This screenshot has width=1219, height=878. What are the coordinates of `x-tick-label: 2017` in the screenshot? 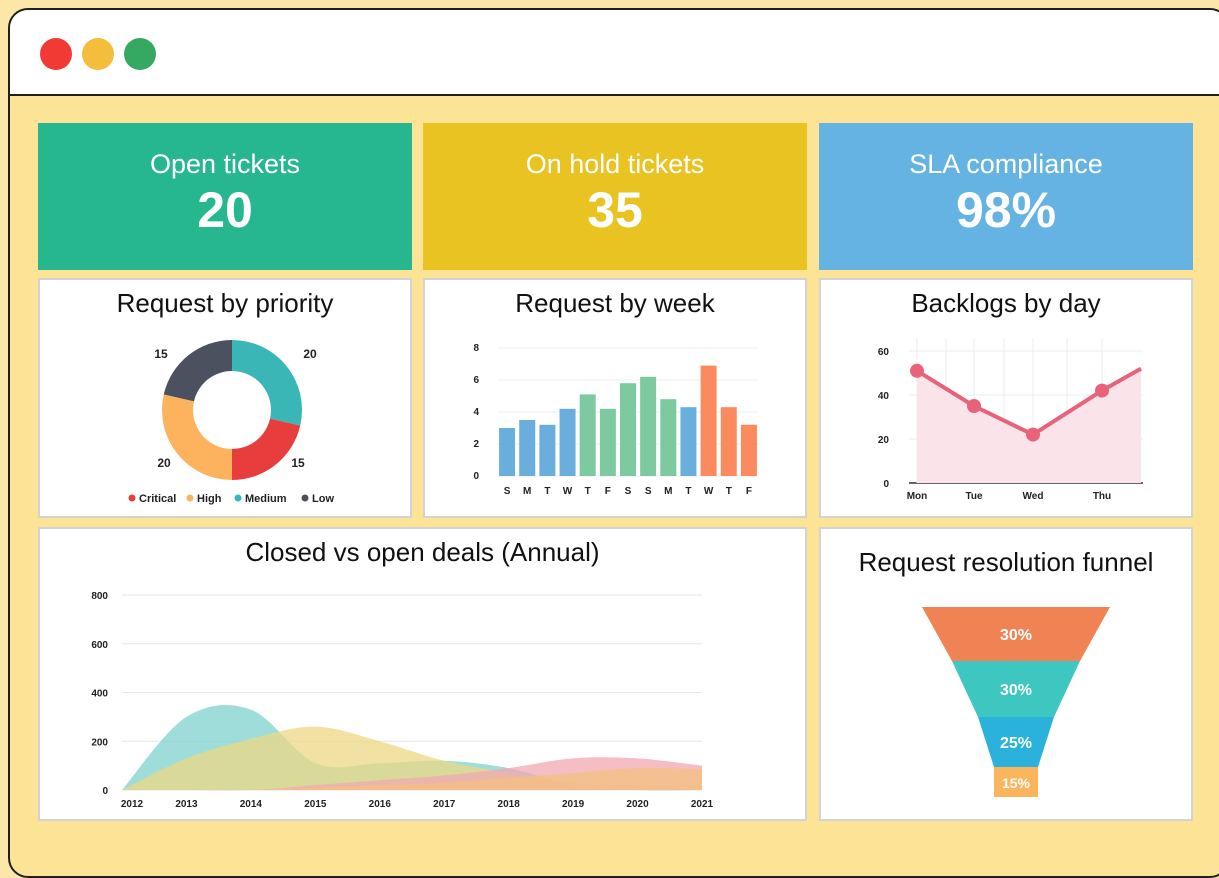 It's located at (444, 804).